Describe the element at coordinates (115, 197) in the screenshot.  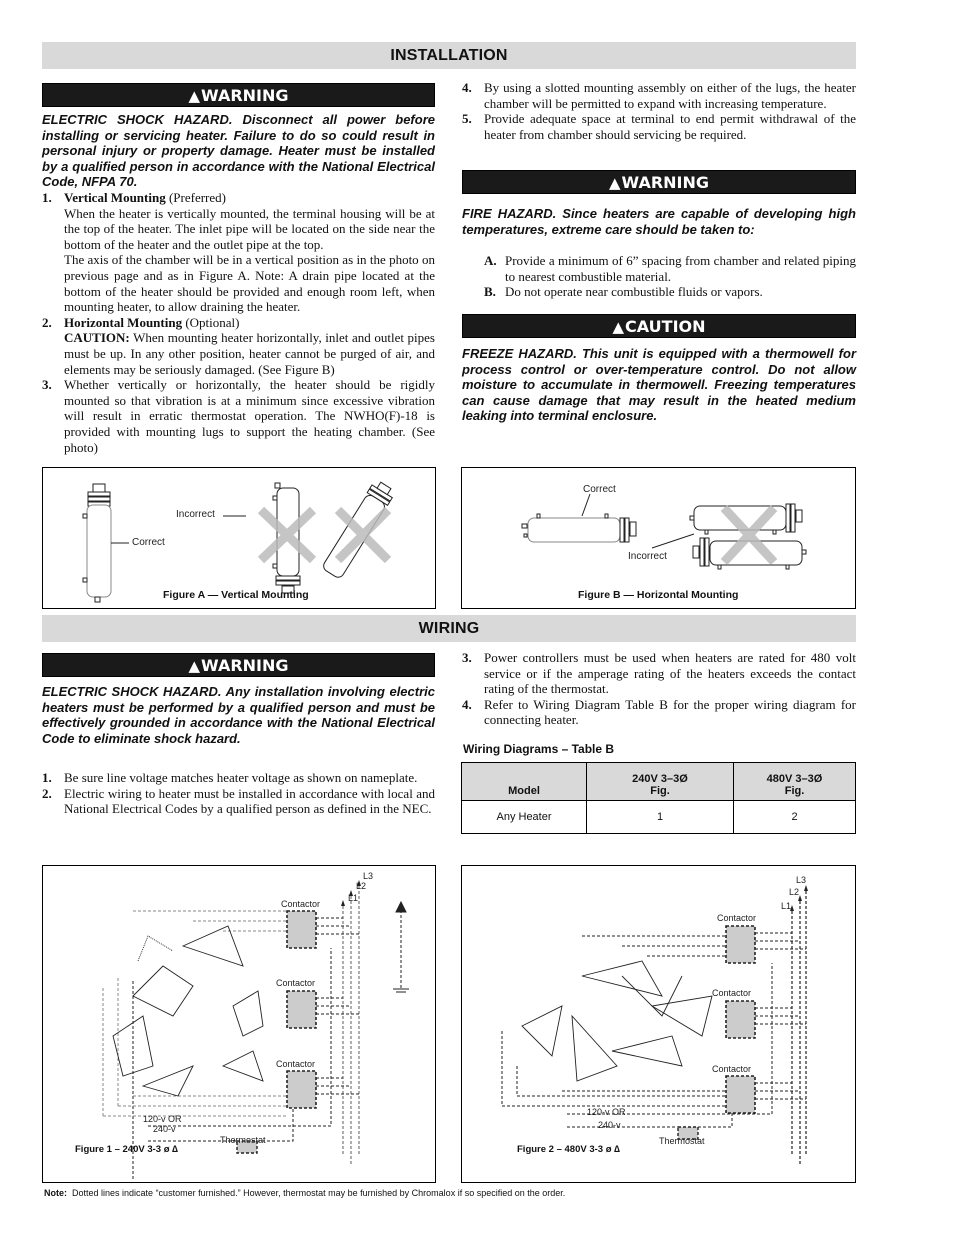
I see `item-title: Vertical Mounting` at that location.